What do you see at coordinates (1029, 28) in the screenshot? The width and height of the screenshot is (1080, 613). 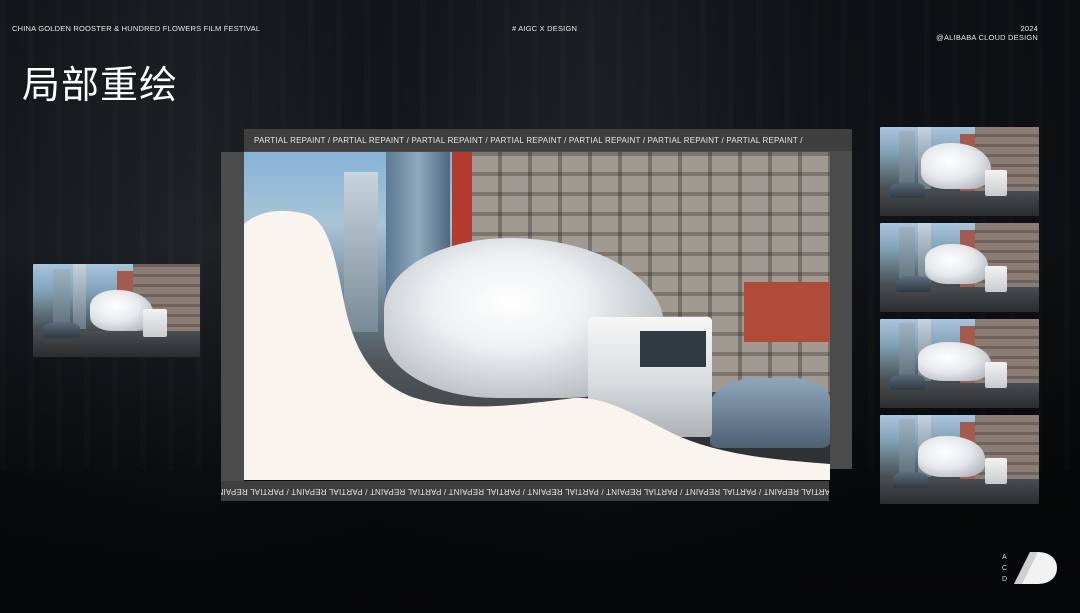 I see `year-label: 2024` at bounding box center [1029, 28].